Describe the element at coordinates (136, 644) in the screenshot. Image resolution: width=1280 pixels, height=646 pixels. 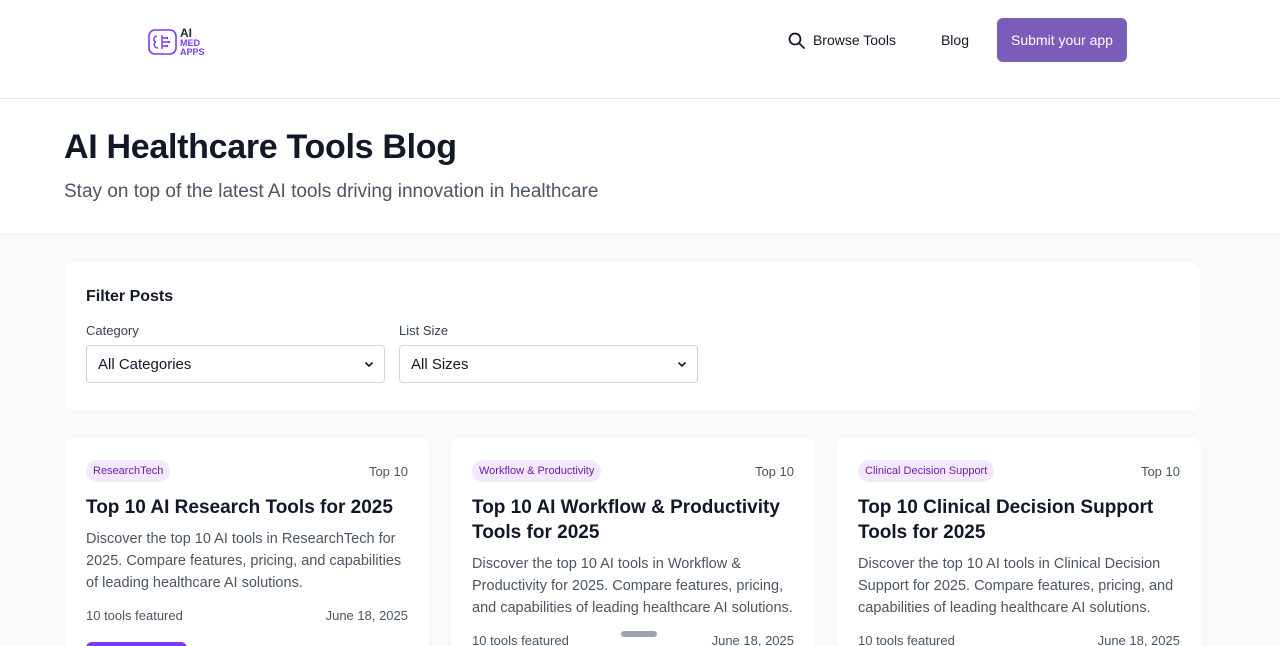
I see `read-post-button` at that location.